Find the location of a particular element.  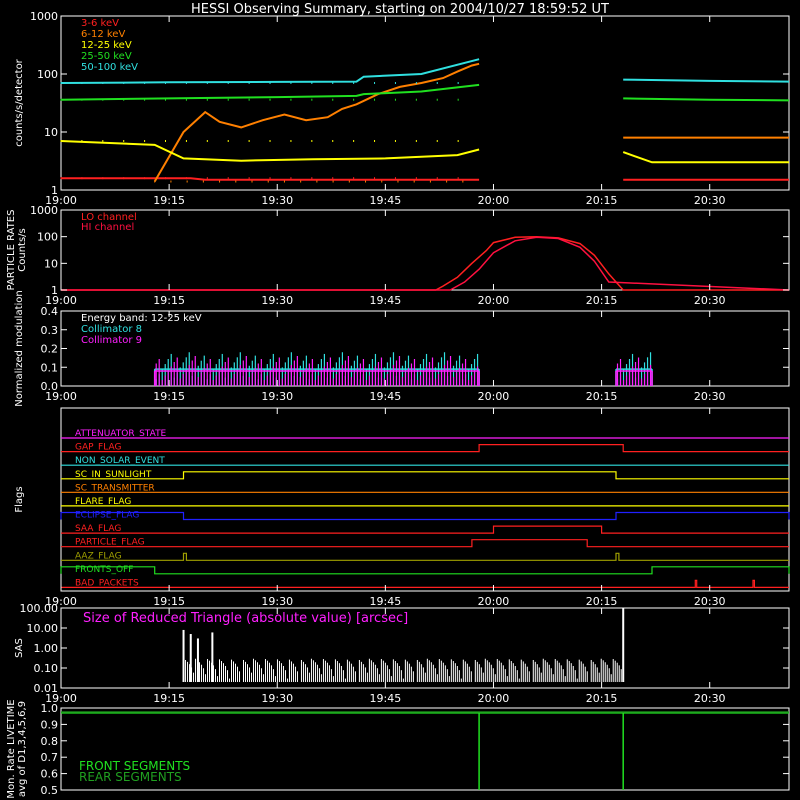

legend-entry-livetime-1: REAR SEGMENTS is located at coordinates (130, 777).